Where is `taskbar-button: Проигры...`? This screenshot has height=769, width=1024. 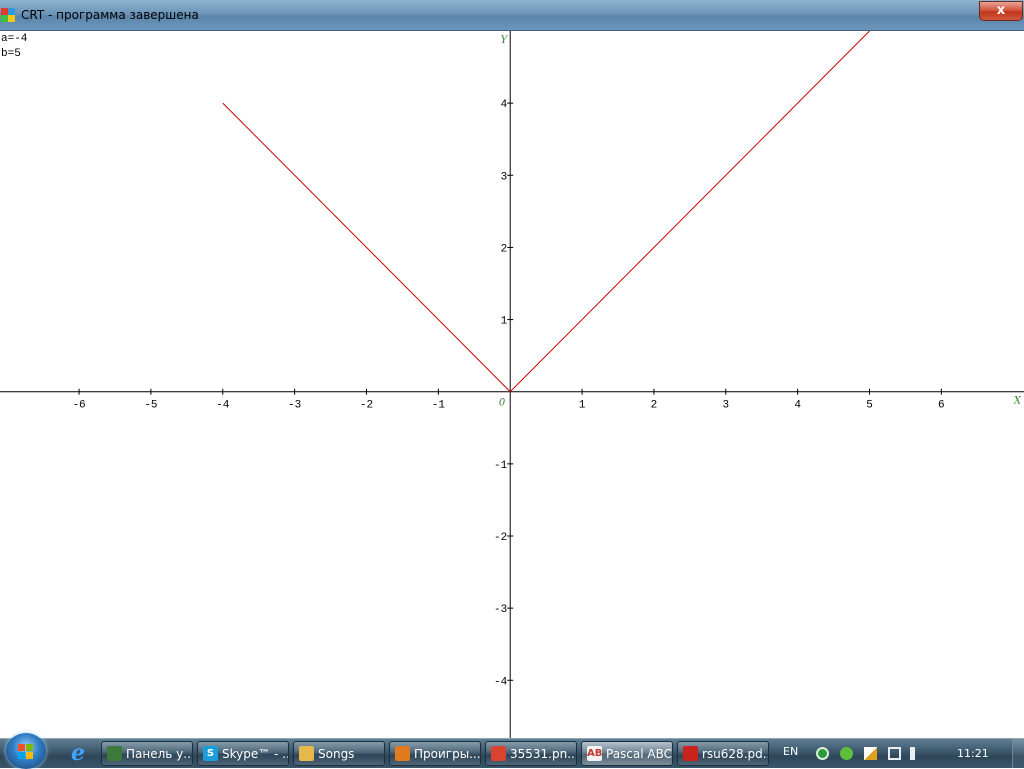
taskbar-button: Проигры... is located at coordinates (435, 753).